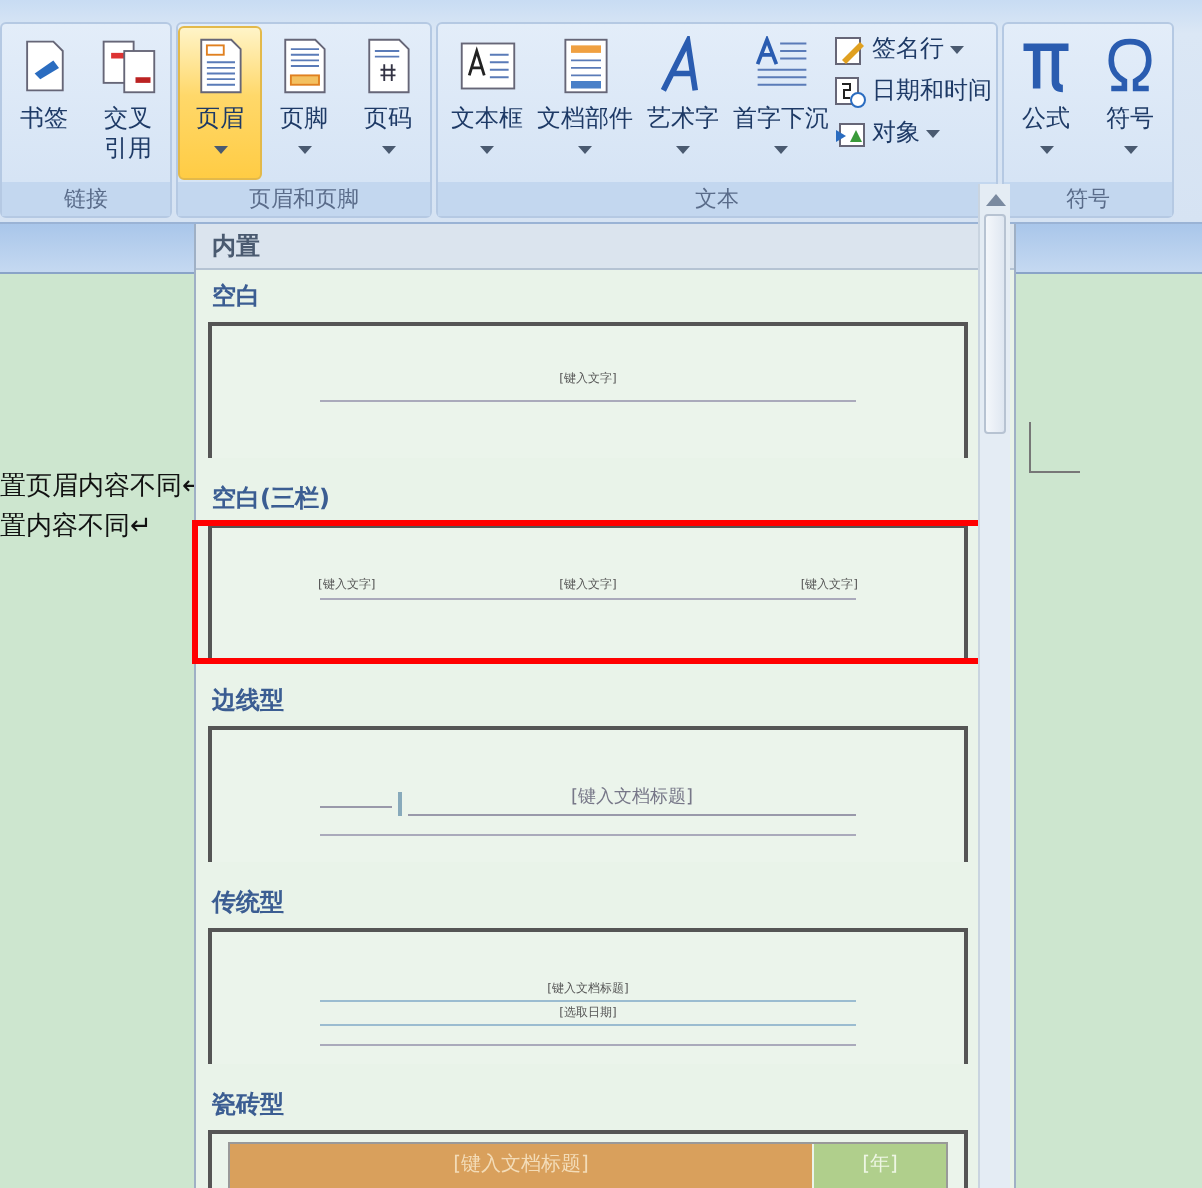 This screenshot has width=1202, height=1188. What do you see at coordinates (388, 103) in the screenshot?
I see `ribbon-button: 页码` at bounding box center [388, 103].